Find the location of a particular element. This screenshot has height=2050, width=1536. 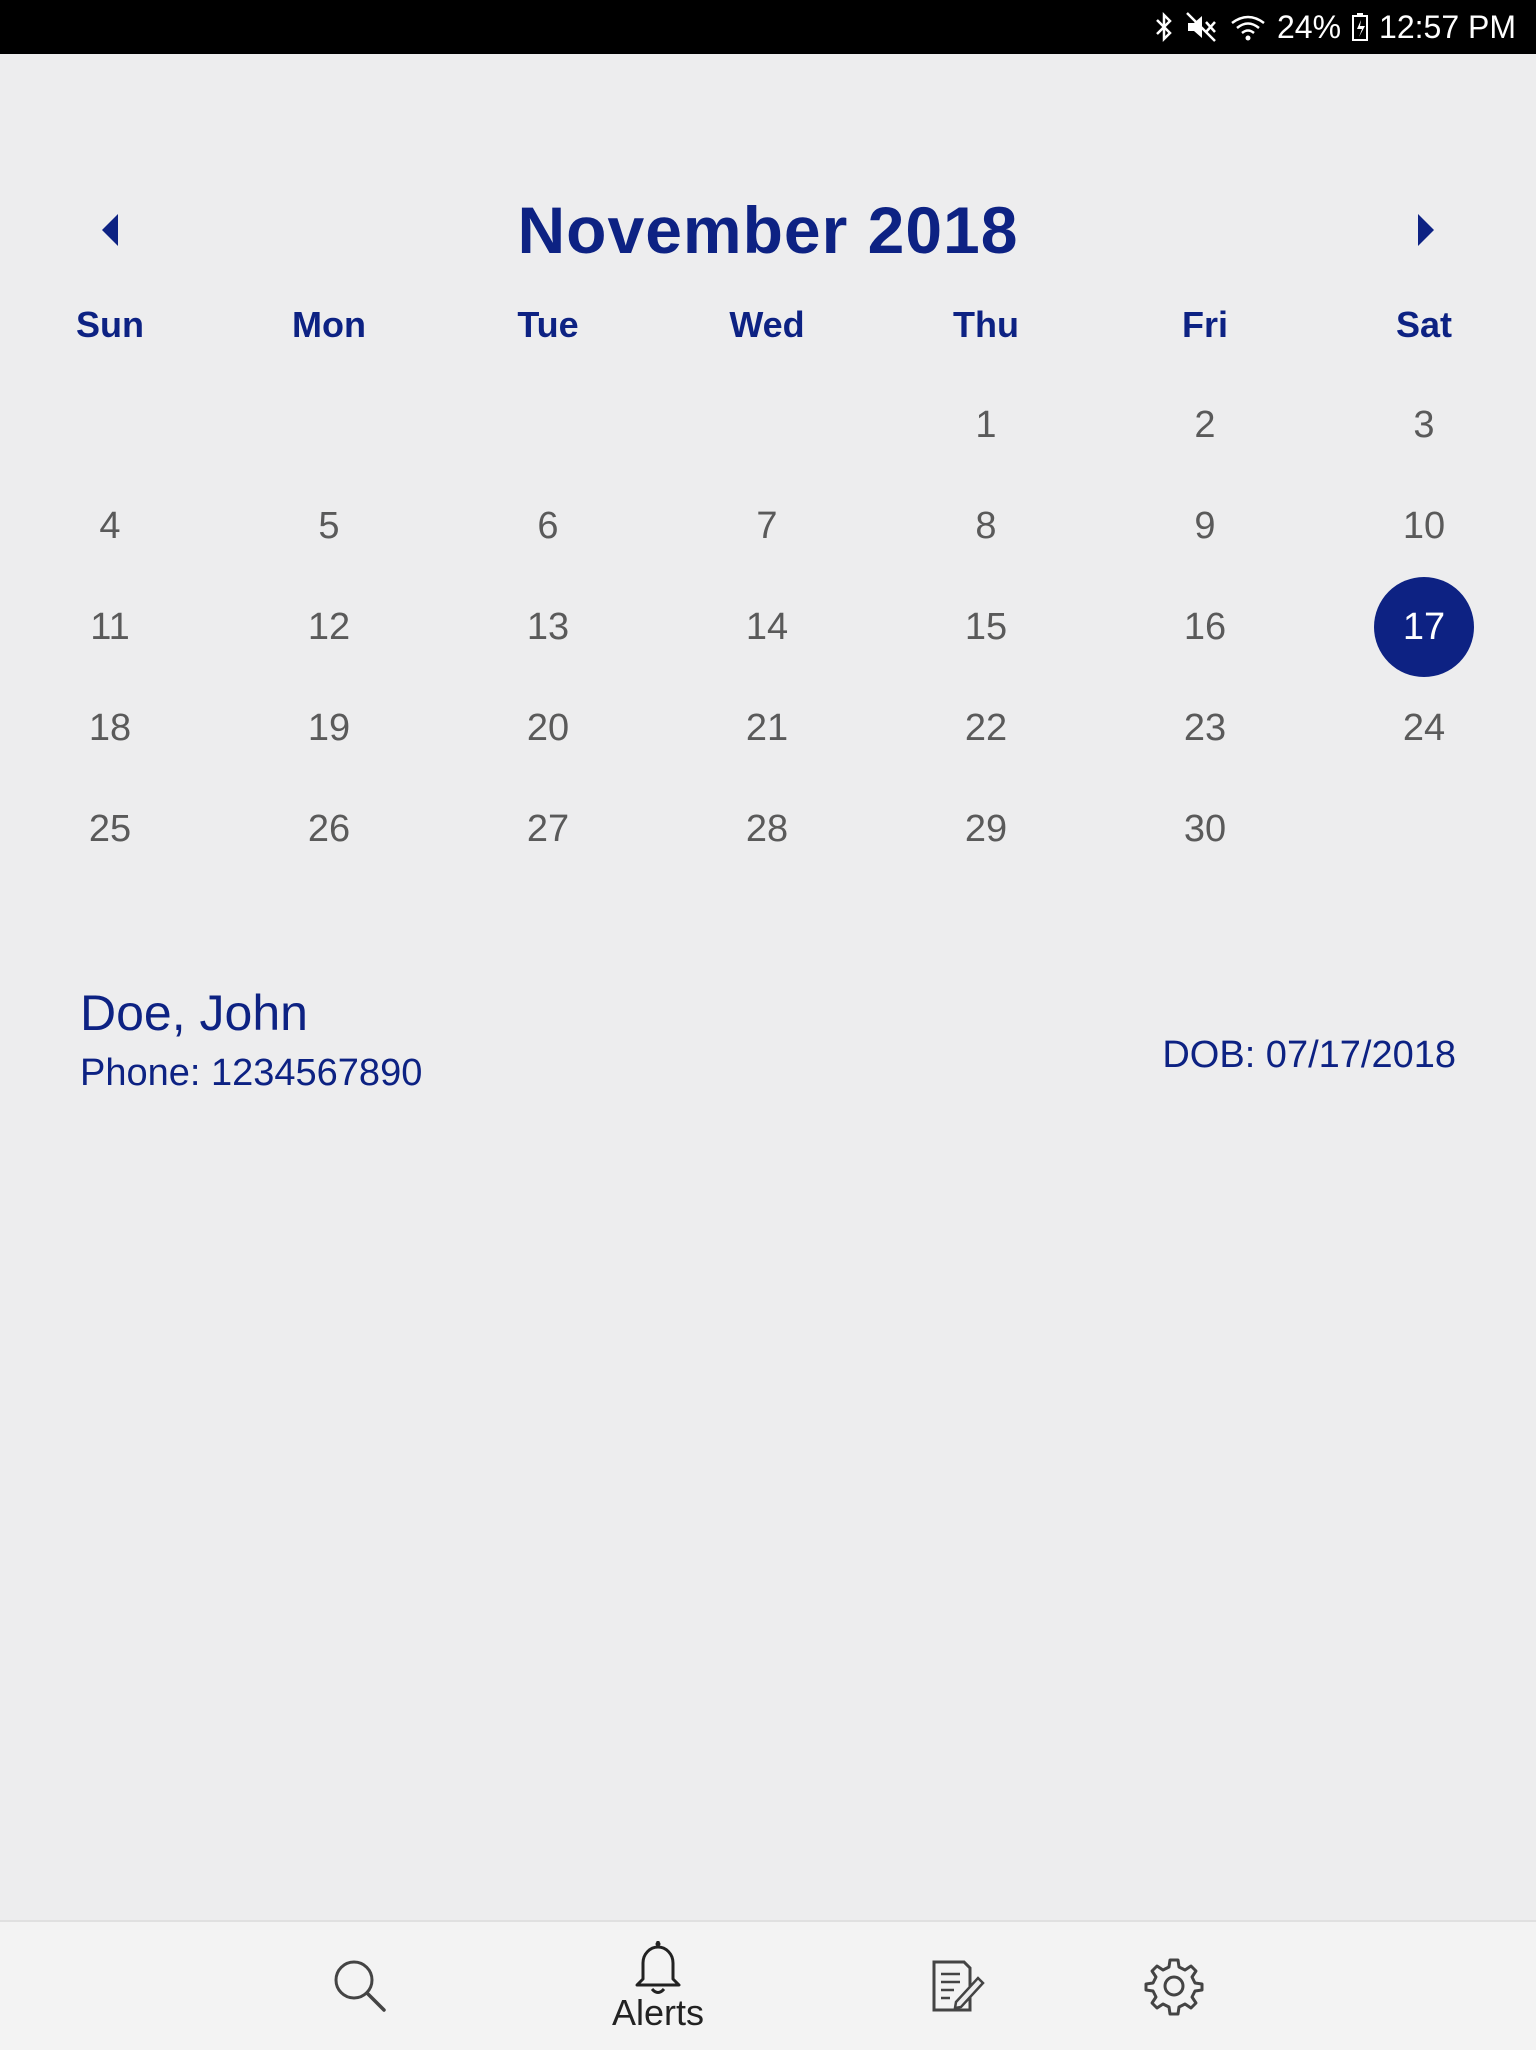

calendar-day: 8 is located at coordinates (986, 526).